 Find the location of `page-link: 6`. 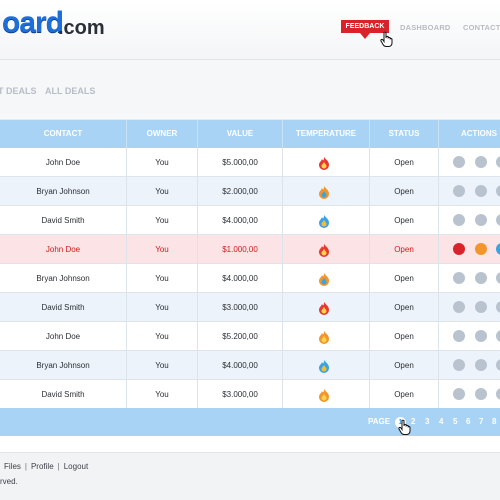

page-link: 6 is located at coordinates (468, 422).